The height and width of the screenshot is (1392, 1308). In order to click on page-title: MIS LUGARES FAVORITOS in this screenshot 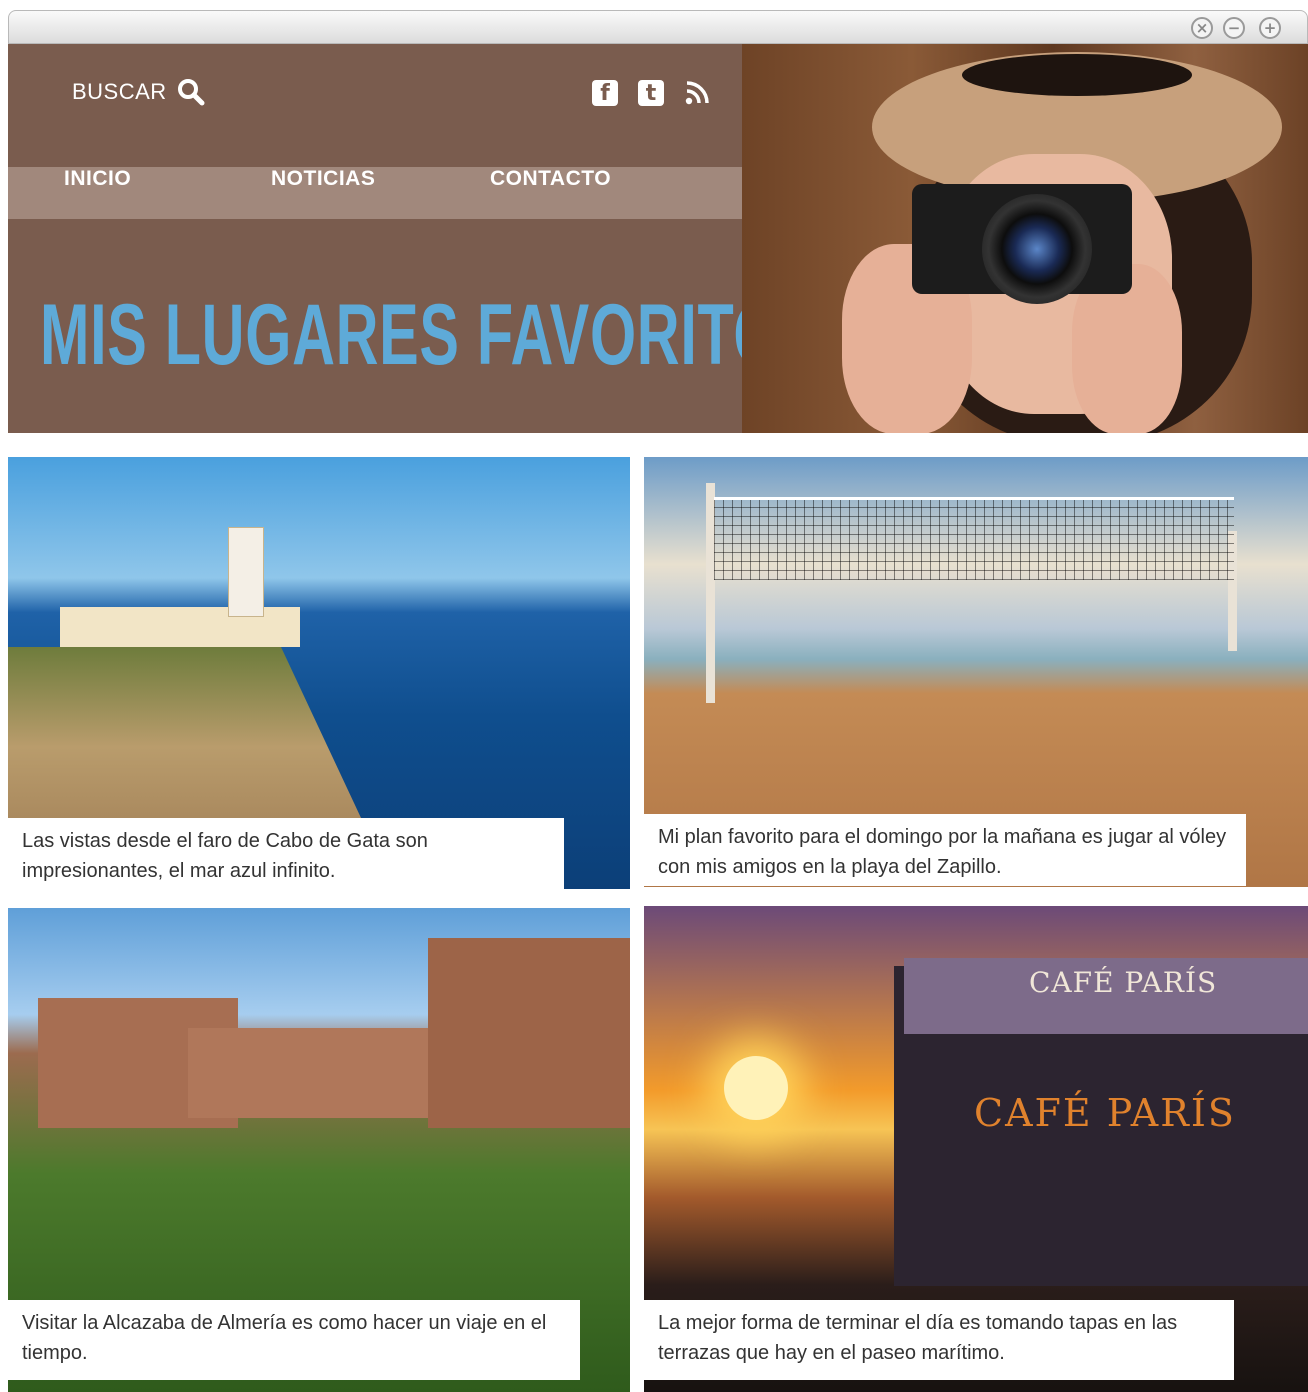, I will do `click(430, 335)`.